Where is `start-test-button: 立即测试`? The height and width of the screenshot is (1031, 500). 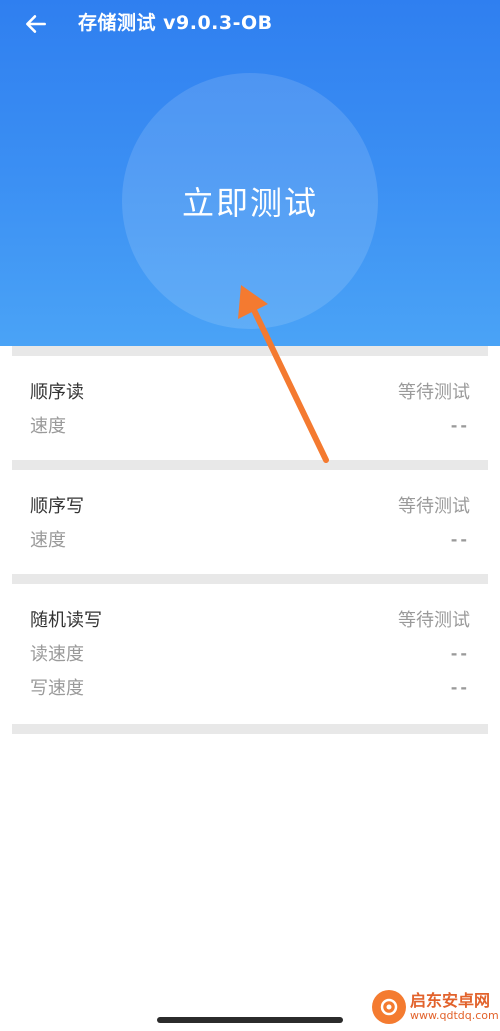 start-test-button: 立即测试 is located at coordinates (250, 201).